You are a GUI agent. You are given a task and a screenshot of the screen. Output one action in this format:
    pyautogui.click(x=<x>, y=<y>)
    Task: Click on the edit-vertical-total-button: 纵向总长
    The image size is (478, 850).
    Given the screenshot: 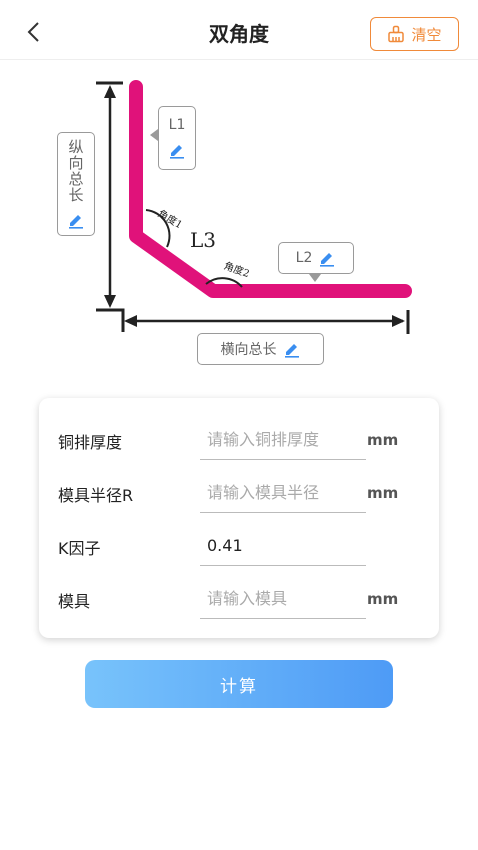 What is the action you would take?
    pyautogui.click(x=76, y=184)
    